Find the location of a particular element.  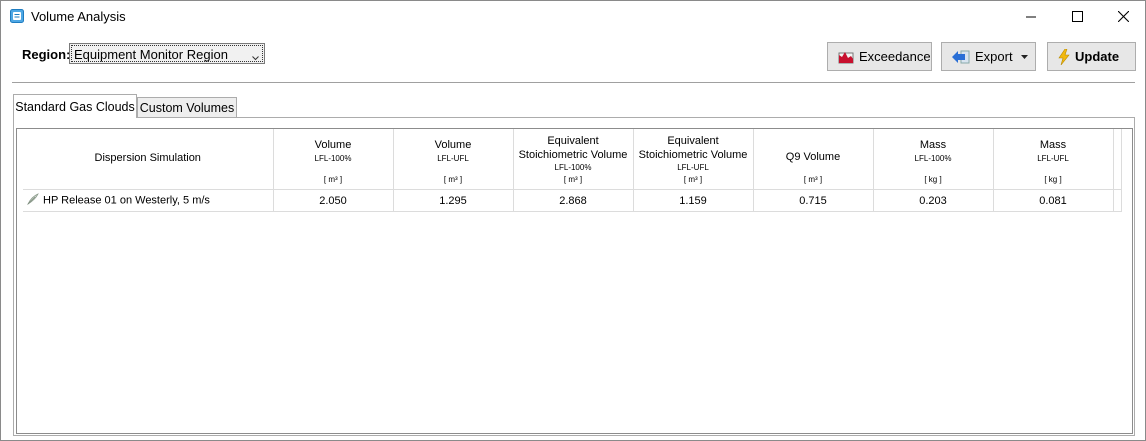

close-icon is located at coordinates (1123, 16).